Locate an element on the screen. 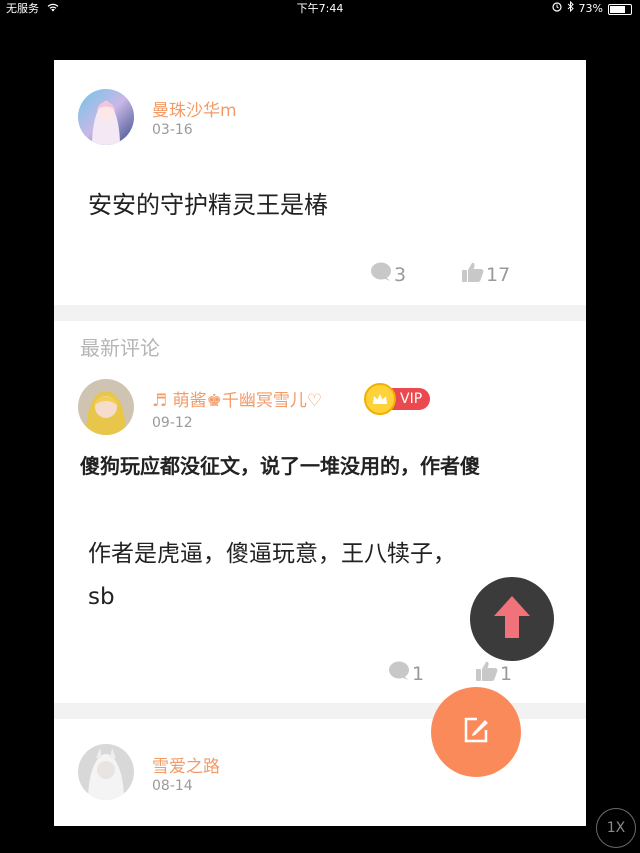 This screenshot has width=640, height=853. arrow-up-icon is located at coordinates (512, 619).